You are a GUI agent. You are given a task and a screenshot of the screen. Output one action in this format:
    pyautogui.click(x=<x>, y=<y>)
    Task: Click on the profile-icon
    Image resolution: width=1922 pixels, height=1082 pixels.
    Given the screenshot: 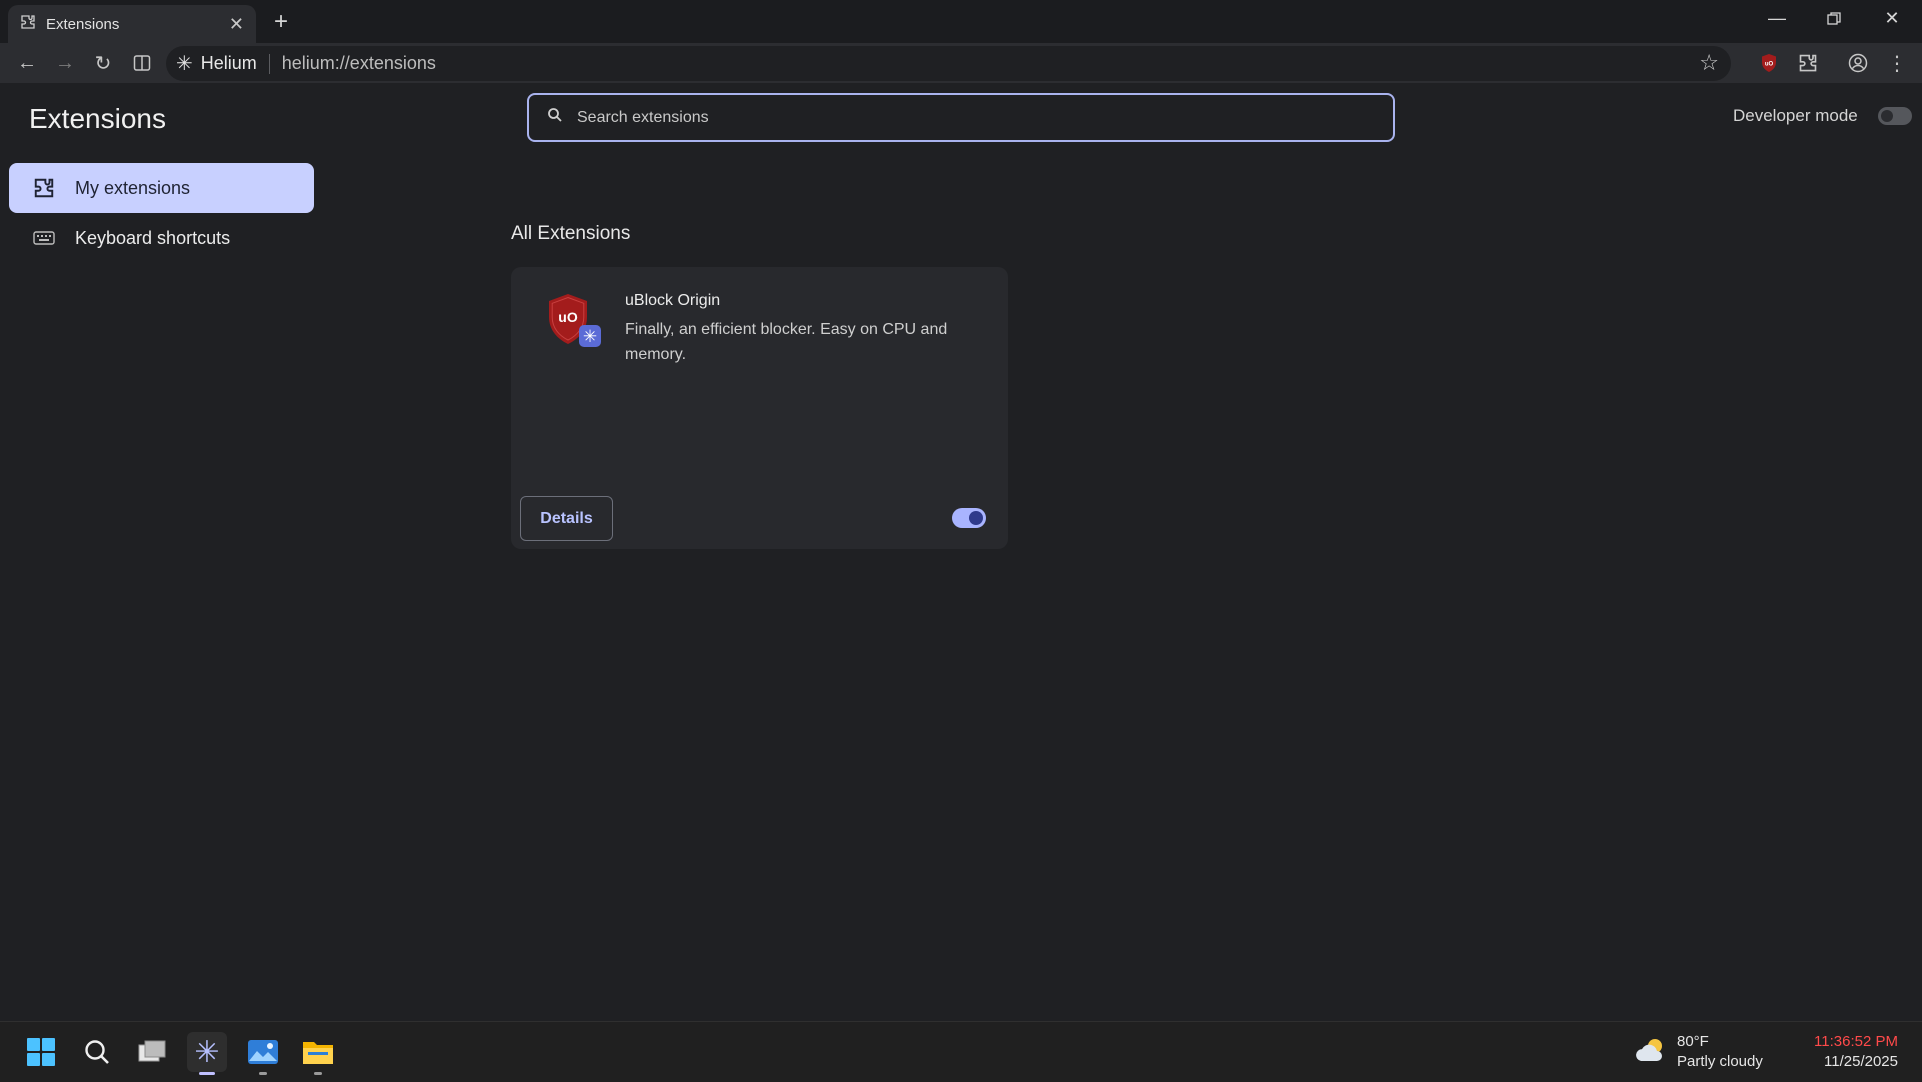 What is the action you would take?
    pyautogui.click(x=1858, y=63)
    